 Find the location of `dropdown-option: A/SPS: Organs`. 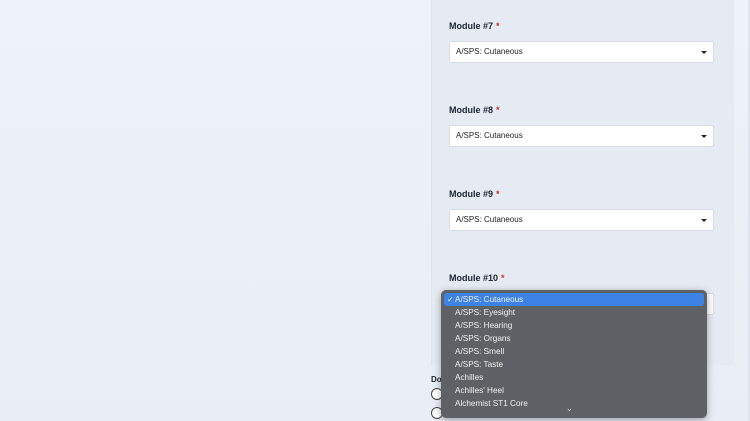

dropdown-option: A/SPS: Organs is located at coordinates (574, 338).